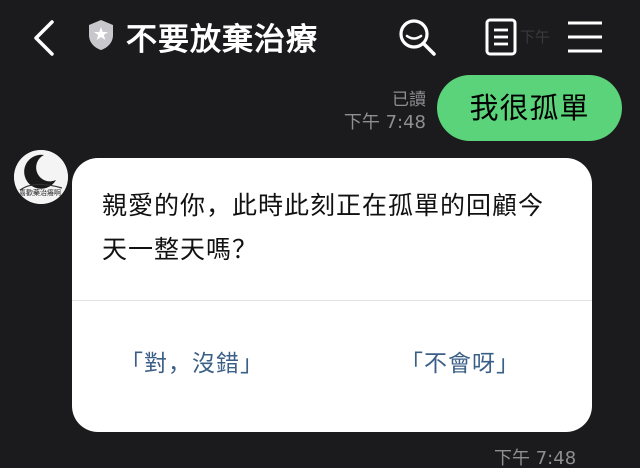 This screenshot has width=640, height=468. Describe the element at coordinates (535, 458) in the screenshot. I see `card-timestamp: 下午 7:48` at that location.